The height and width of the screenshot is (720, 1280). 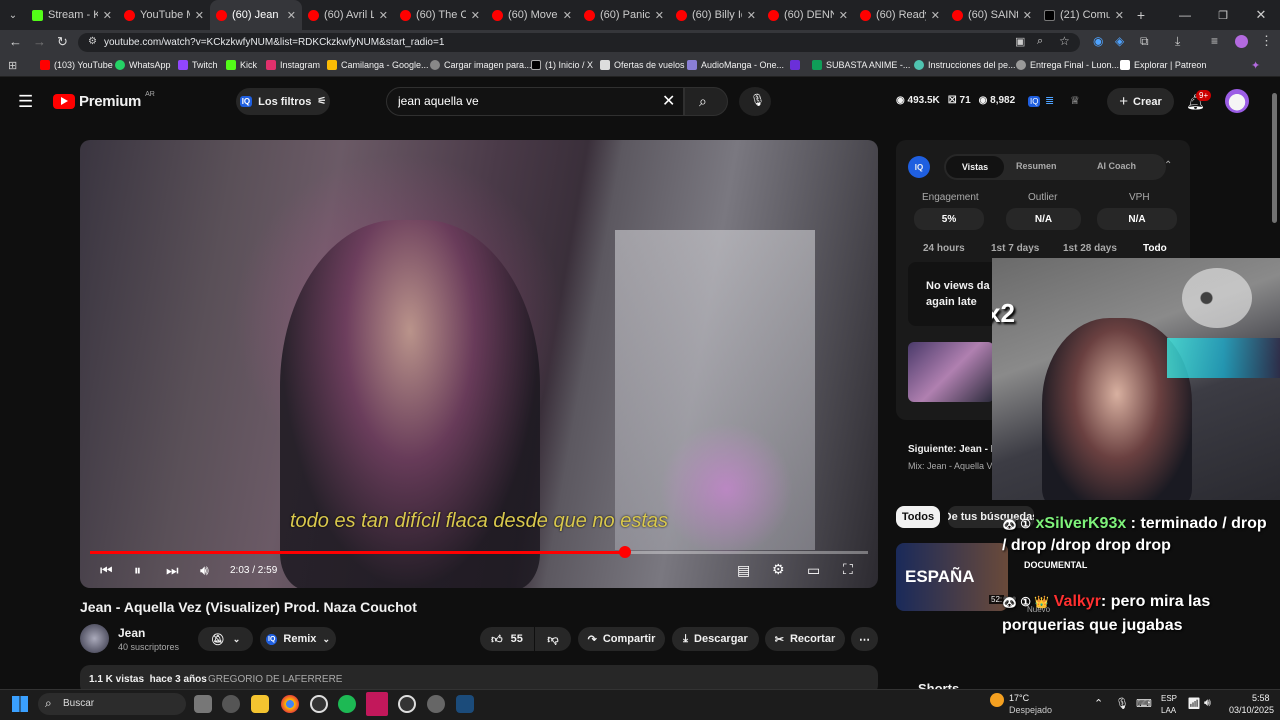 What do you see at coordinates (795, 65) in the screenshot?
I see `bookmark-purple` at bounding box center [795, 65].